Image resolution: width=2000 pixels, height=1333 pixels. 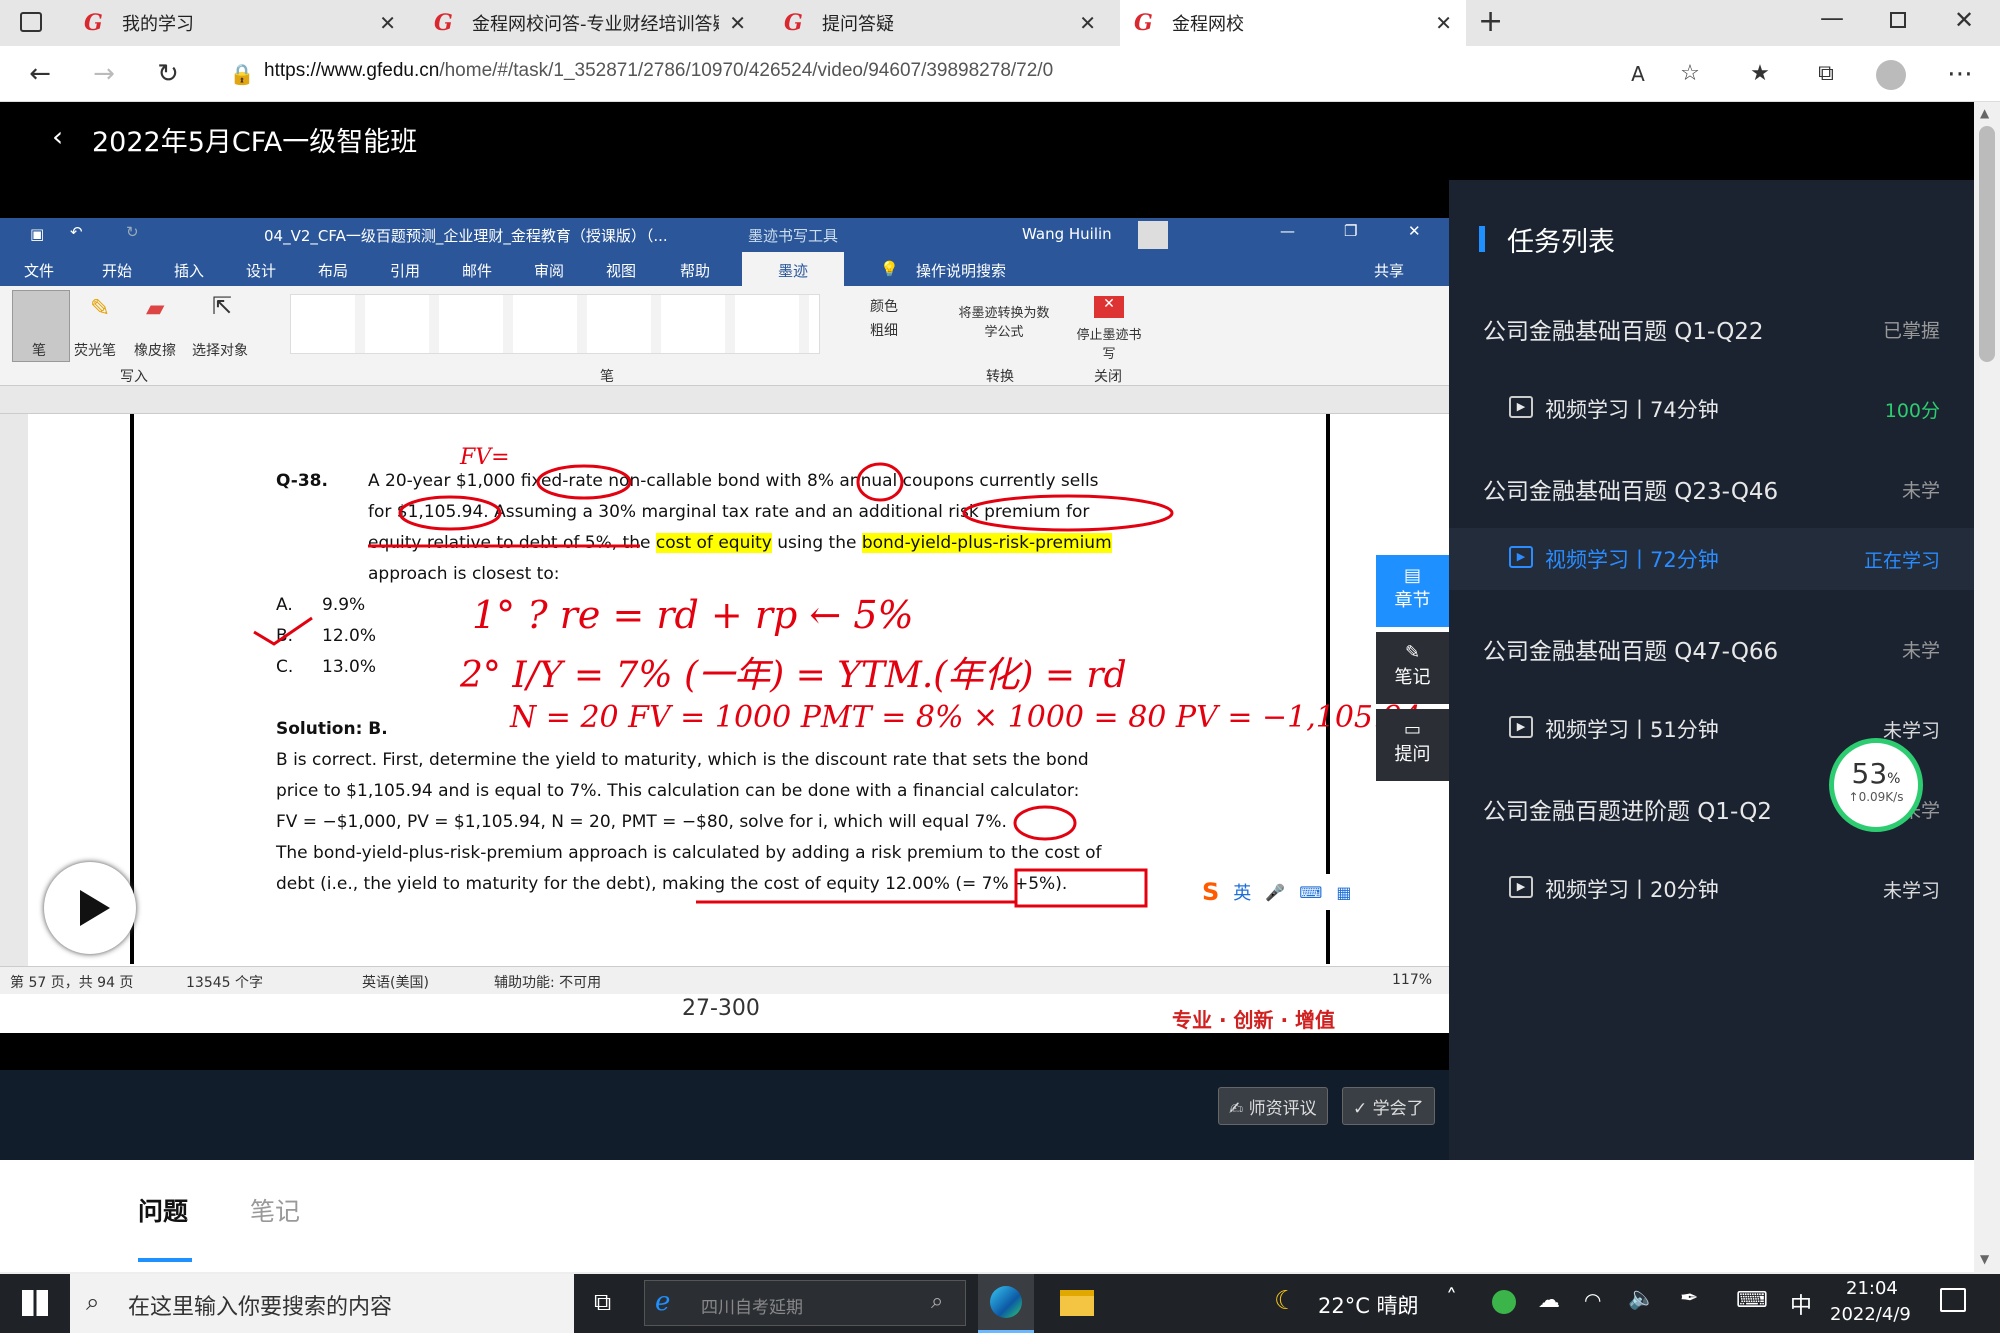 I want to click on chapter-item: 公司金融基础百题 Q47-Q66 未学, so click(x=1711, y=650).